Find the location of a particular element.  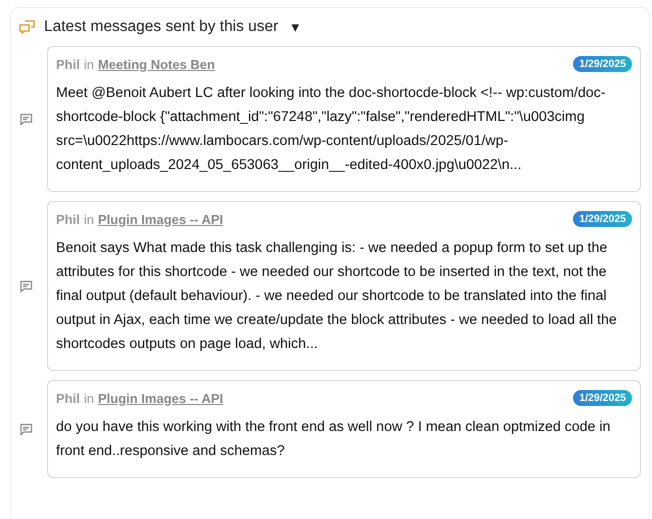

dropdown-caret: ▾ is located at coordinates (295, 27).